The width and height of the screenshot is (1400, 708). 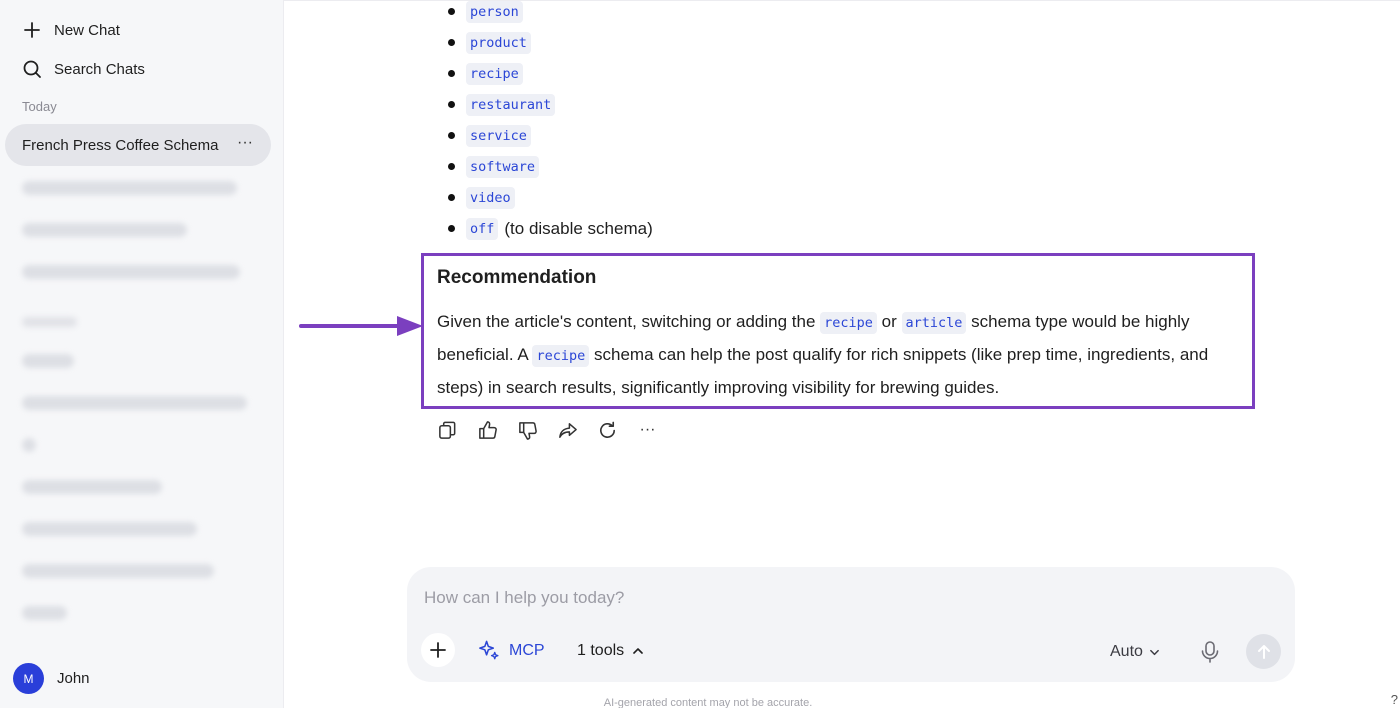 I want to click on model-select: Auto, so click(x=1135, y=652).